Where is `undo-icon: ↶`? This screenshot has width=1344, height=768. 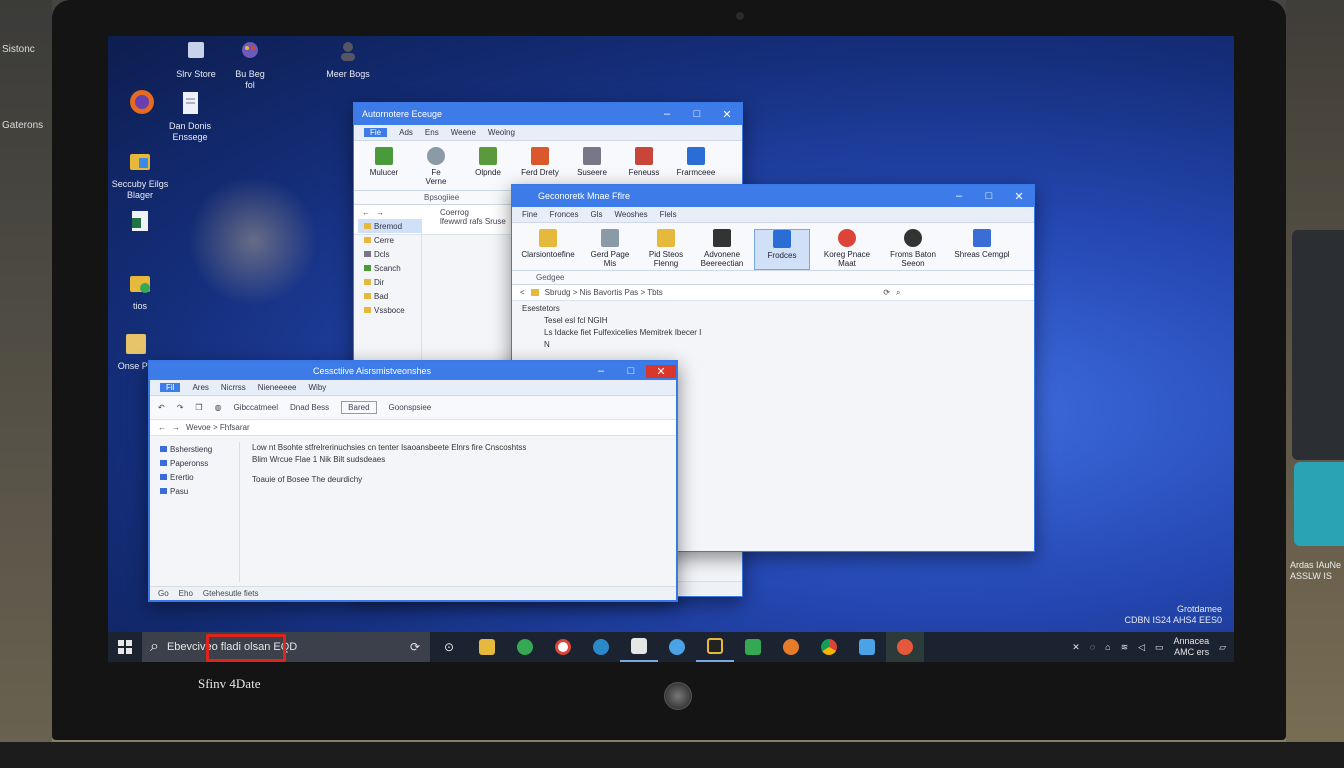
undo-icon: ↶ is located at coordinates (161, 407).